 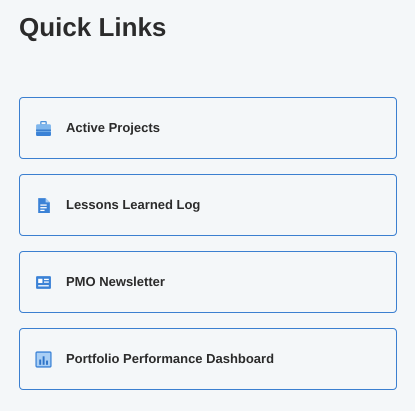 What do you see at coordinates (43, 359) in the screenshot?
I see `bar-chart-icon` at bounding box center [43, 359].